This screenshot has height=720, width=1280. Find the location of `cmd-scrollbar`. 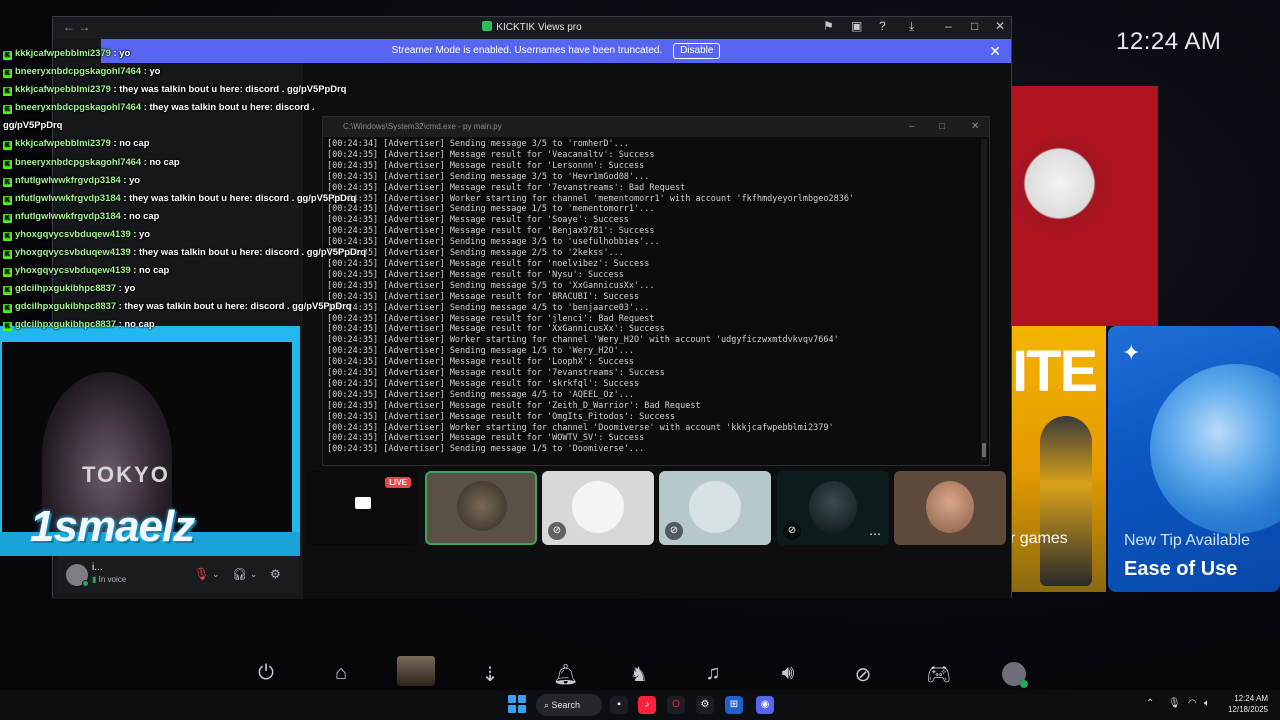

cmd-scrollbar is located at coordinates (984, 300).